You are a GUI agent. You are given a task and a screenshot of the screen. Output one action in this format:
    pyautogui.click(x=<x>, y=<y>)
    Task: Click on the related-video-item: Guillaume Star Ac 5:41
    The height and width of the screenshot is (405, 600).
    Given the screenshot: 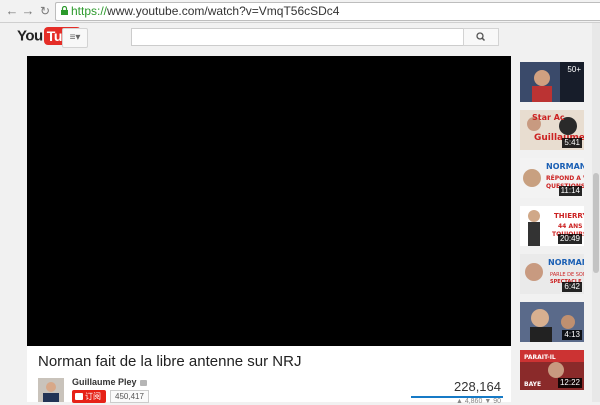 What is the action you would take?
    pyautogui.click(x=560, y=130)
    